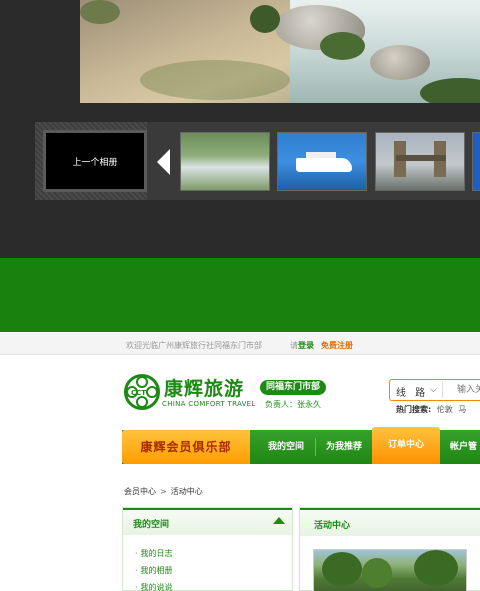 The width and height of the screenshot is (480, 591). Describe the element at coordinates (139, 393) in the screenshot. I see `logo-mark-text: CCT` at that location.